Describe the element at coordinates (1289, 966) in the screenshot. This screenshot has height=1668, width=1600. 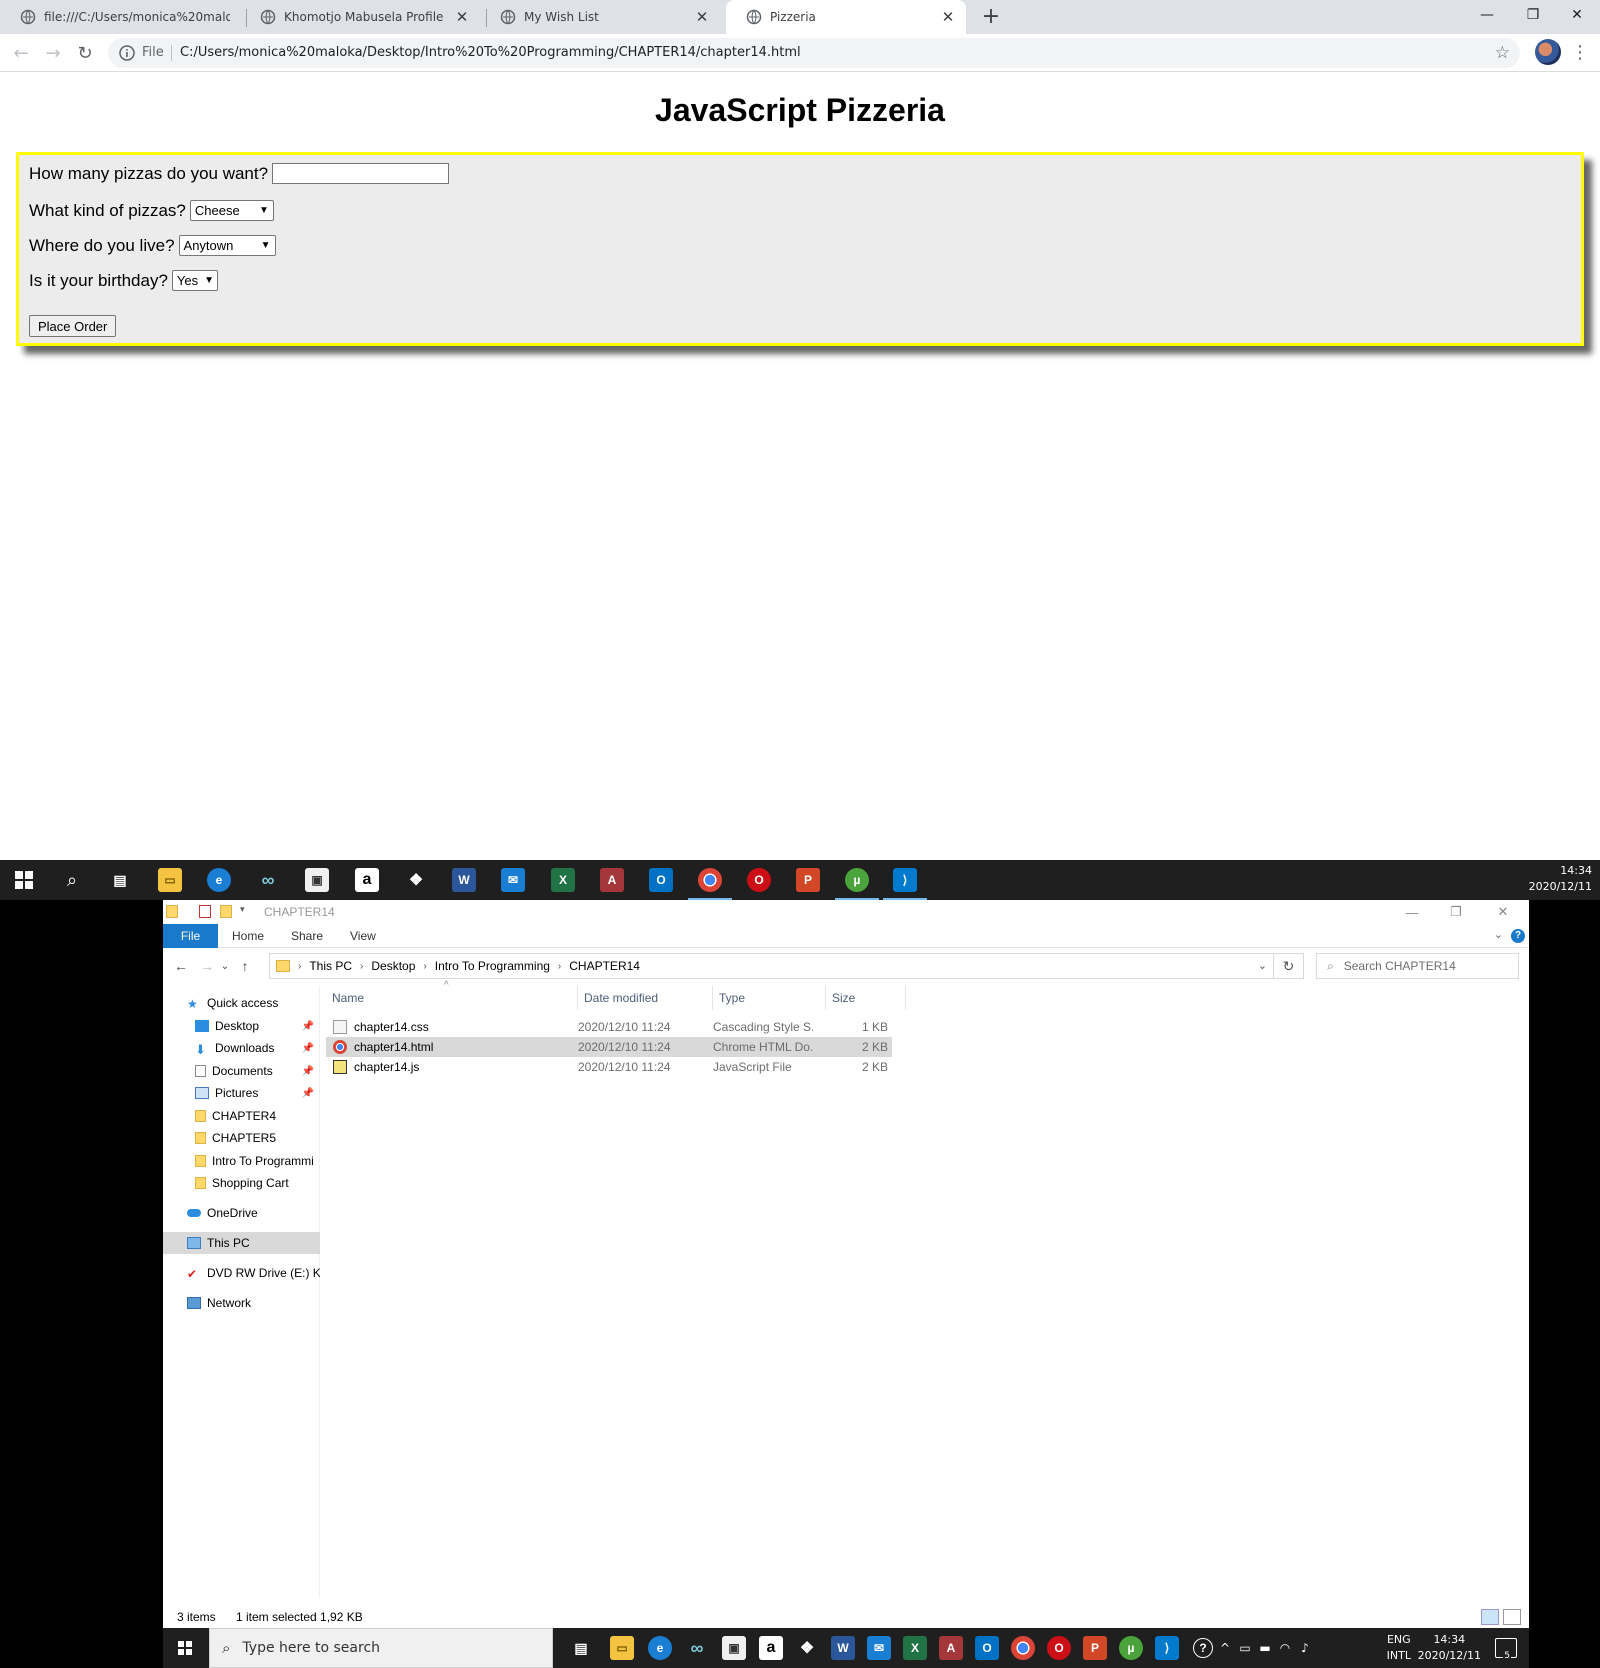
I see `refresh-icon: ↻` at that location.